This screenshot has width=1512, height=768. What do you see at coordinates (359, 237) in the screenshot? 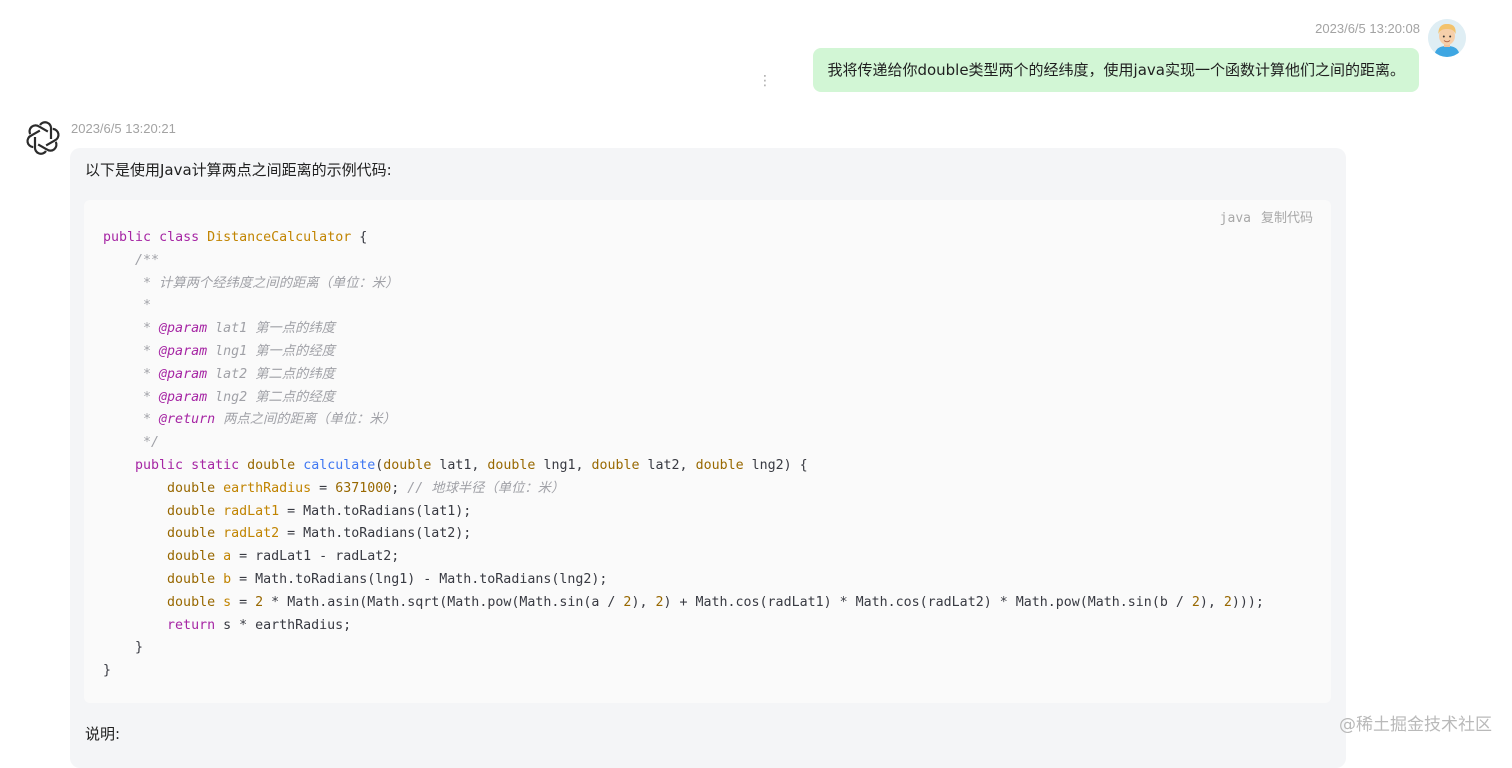
I see `code-token: {` at bounding box center [359, 237].